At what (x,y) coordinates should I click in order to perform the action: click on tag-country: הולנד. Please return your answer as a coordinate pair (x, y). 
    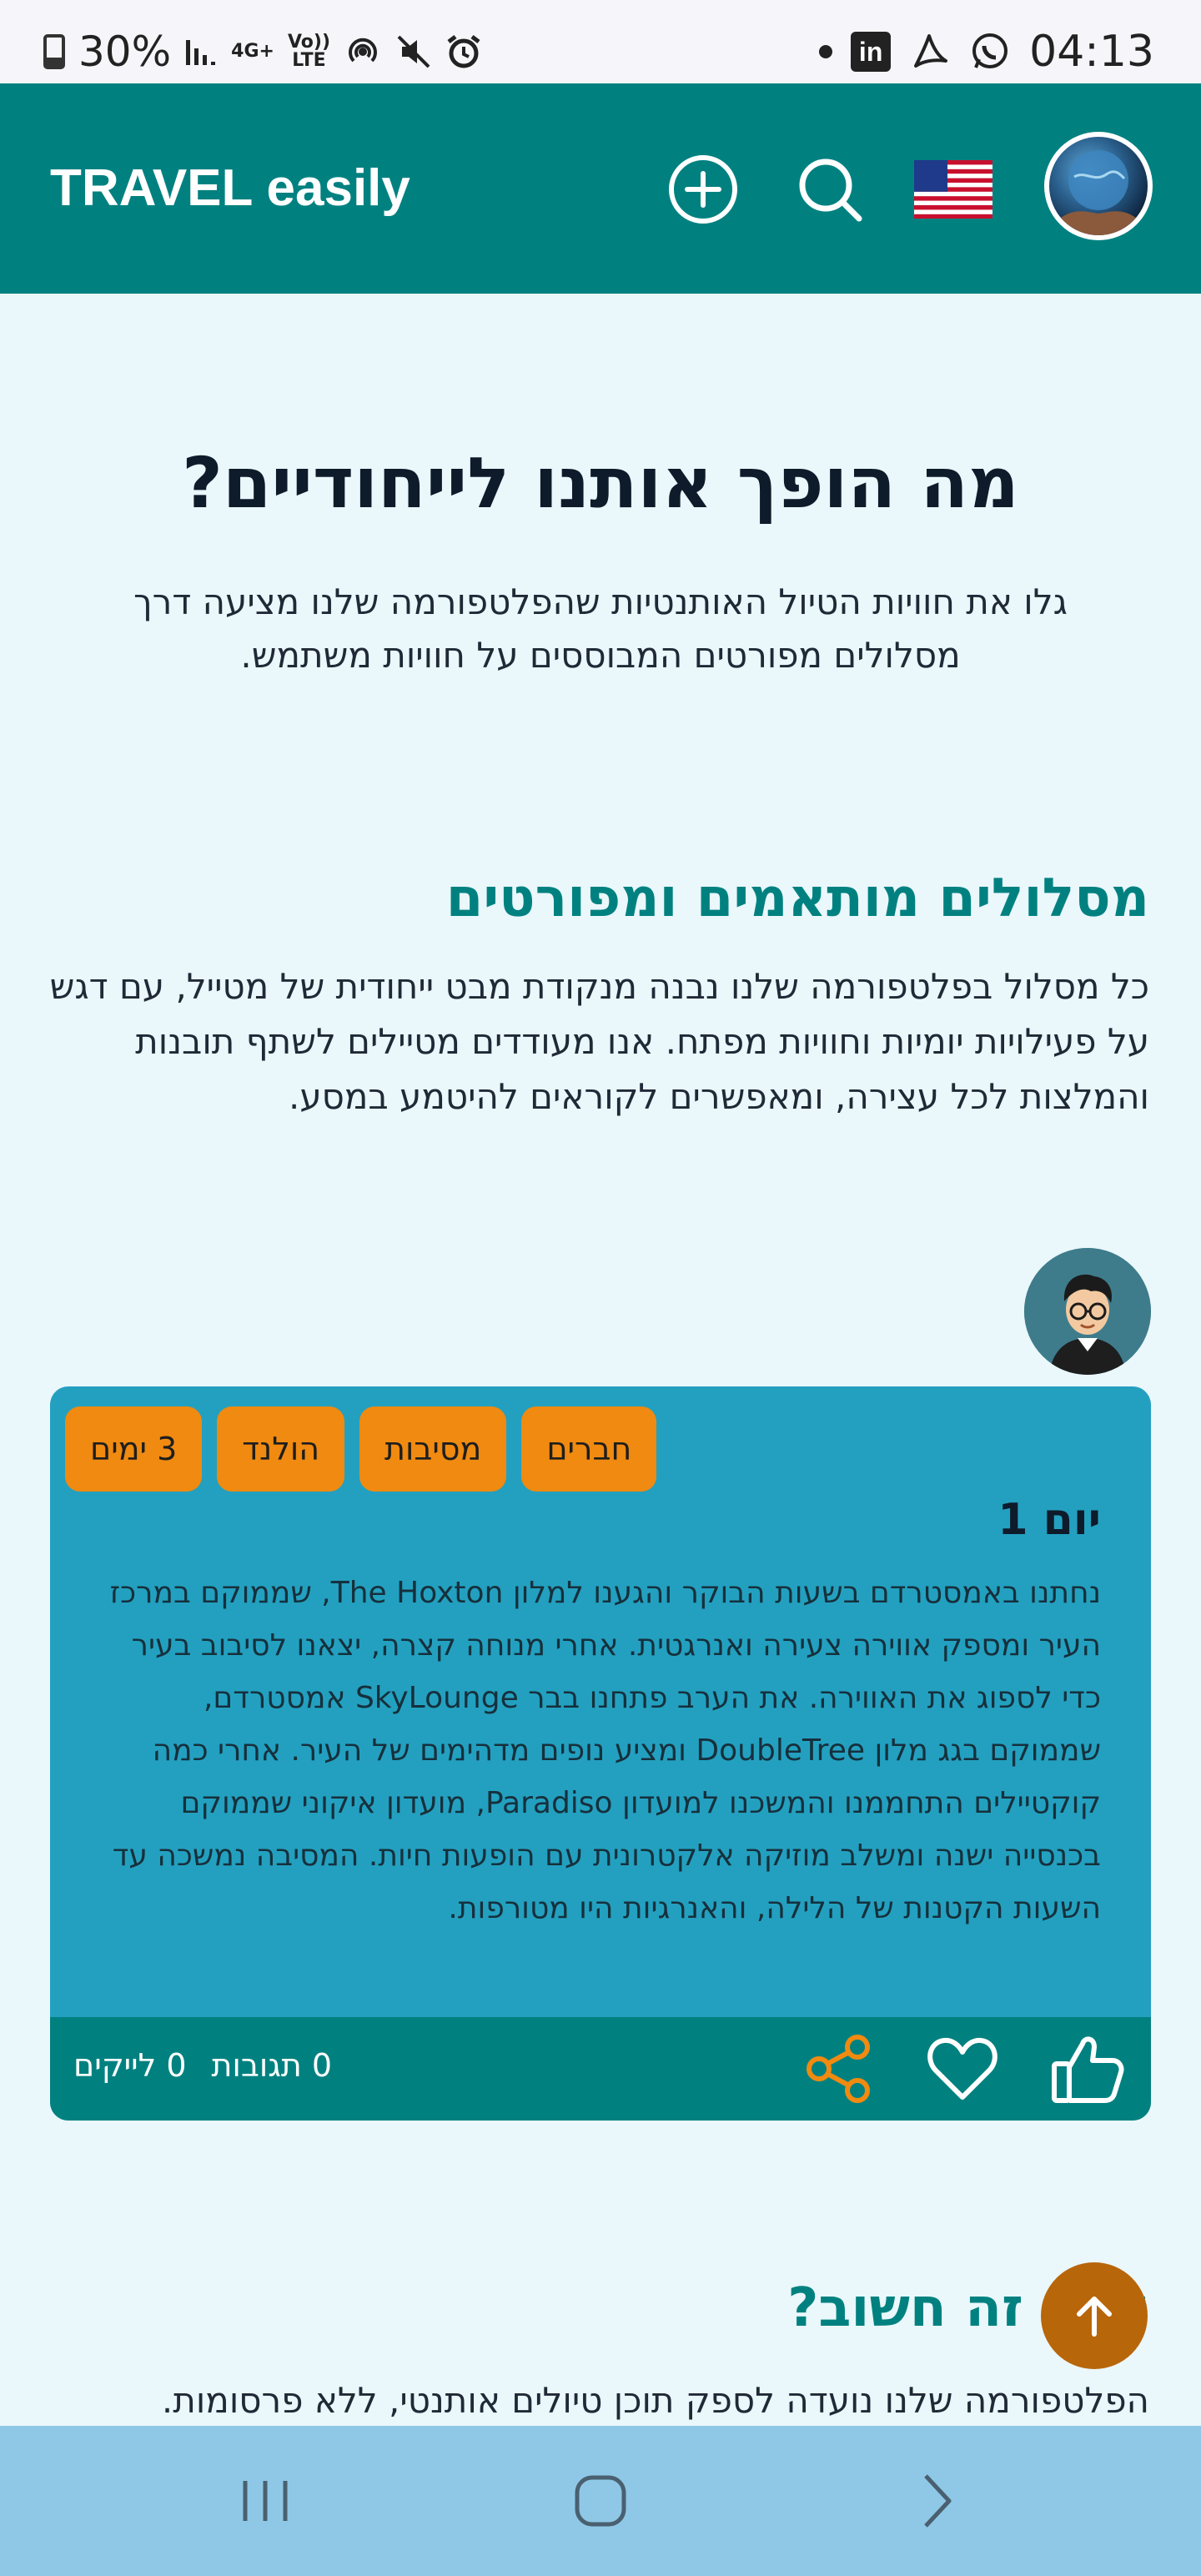
    Looking at the image, I should click on (281, 1449).